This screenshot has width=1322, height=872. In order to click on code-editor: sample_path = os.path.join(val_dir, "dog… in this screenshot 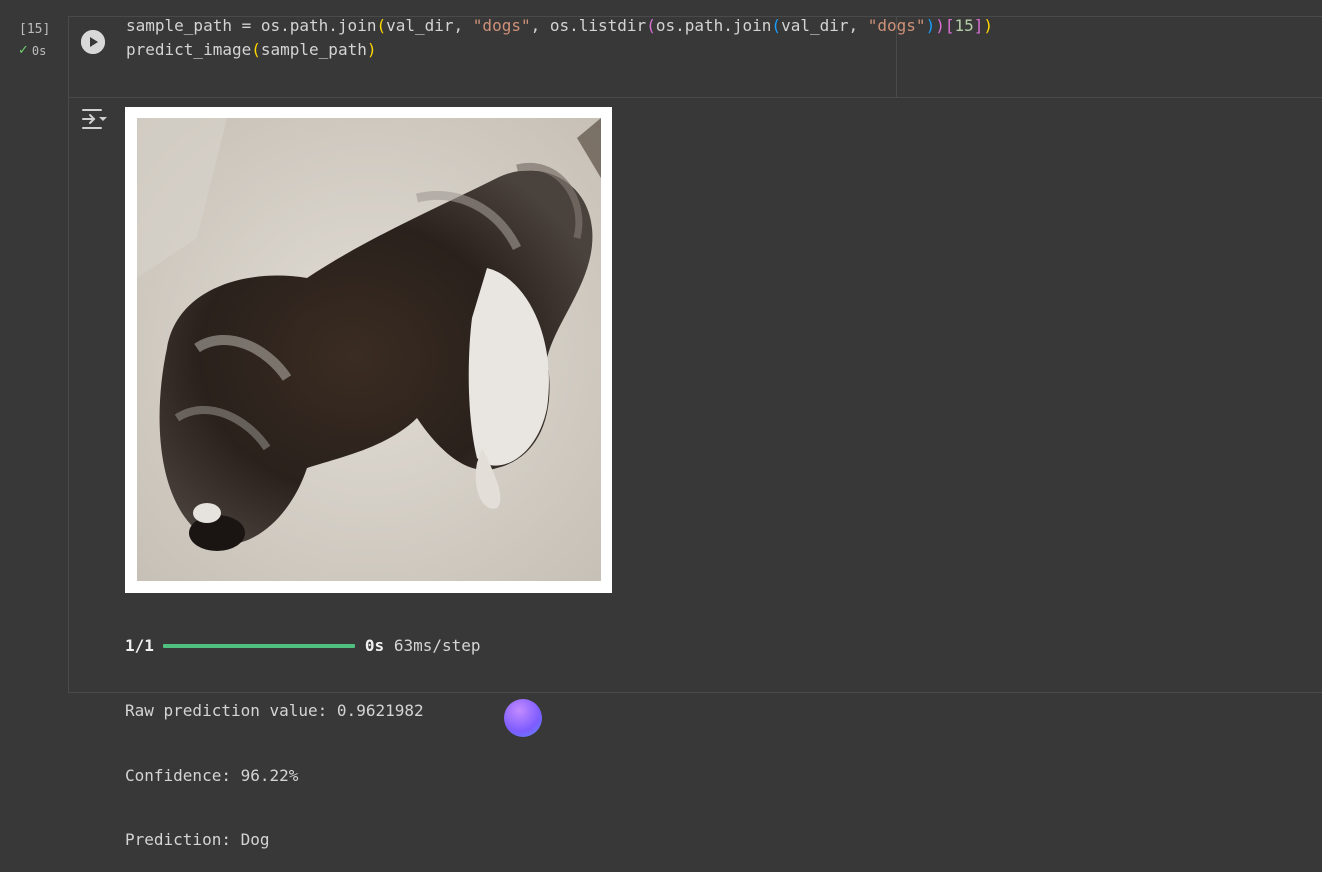, I will do `click(559, 38)`.